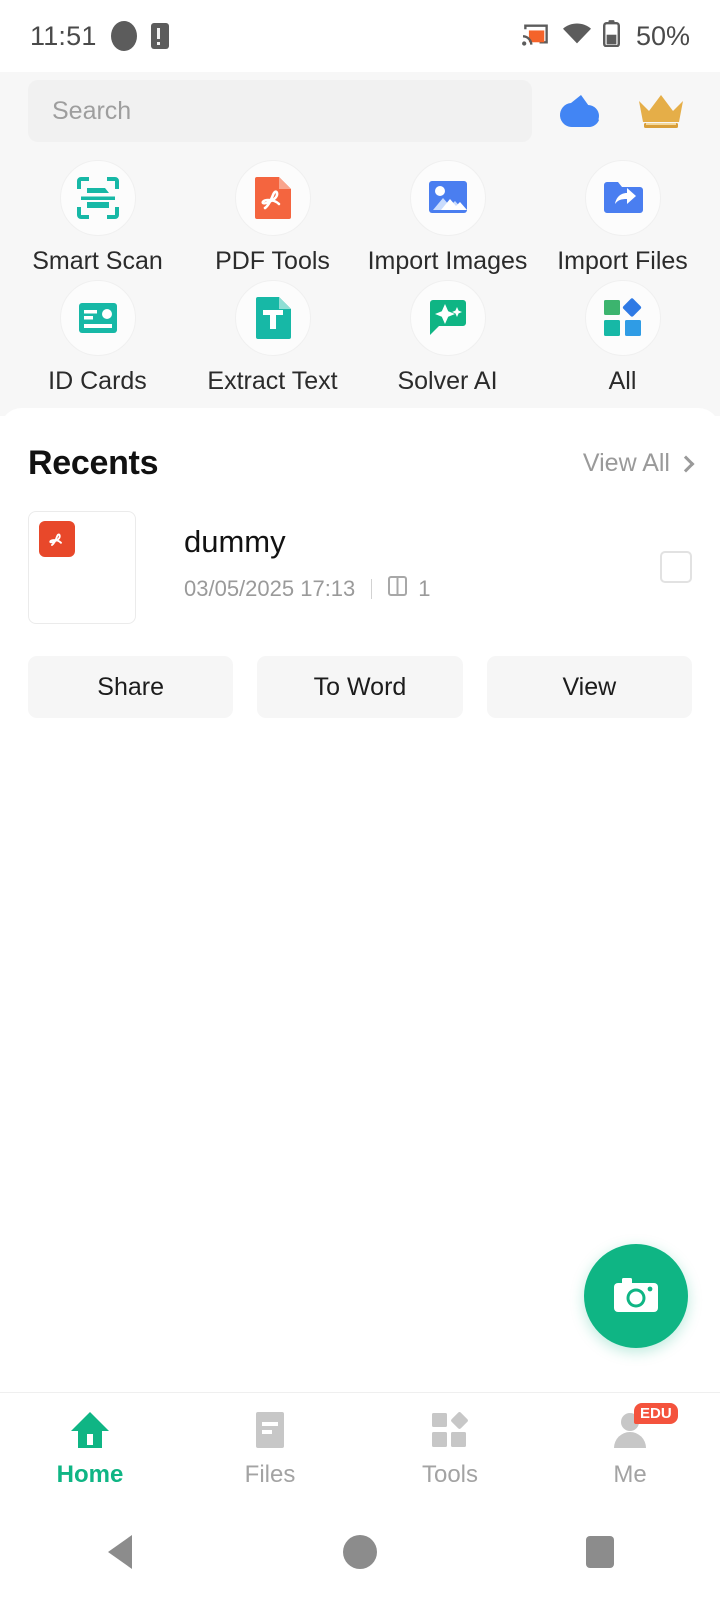  Describe the element at coordinates (272, 261) in the screenshot. I see `shortcut-label: PDF Tools` at that location.